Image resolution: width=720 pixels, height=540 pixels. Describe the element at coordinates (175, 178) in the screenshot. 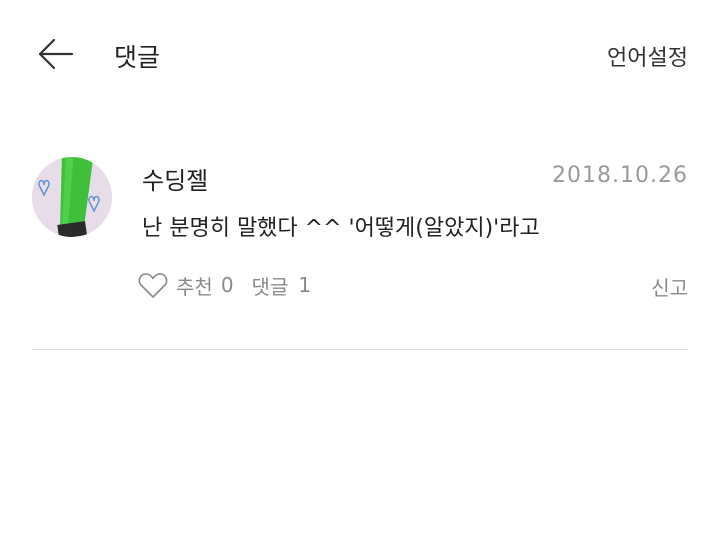

I see `comment-username: 수딩젤` at that location.